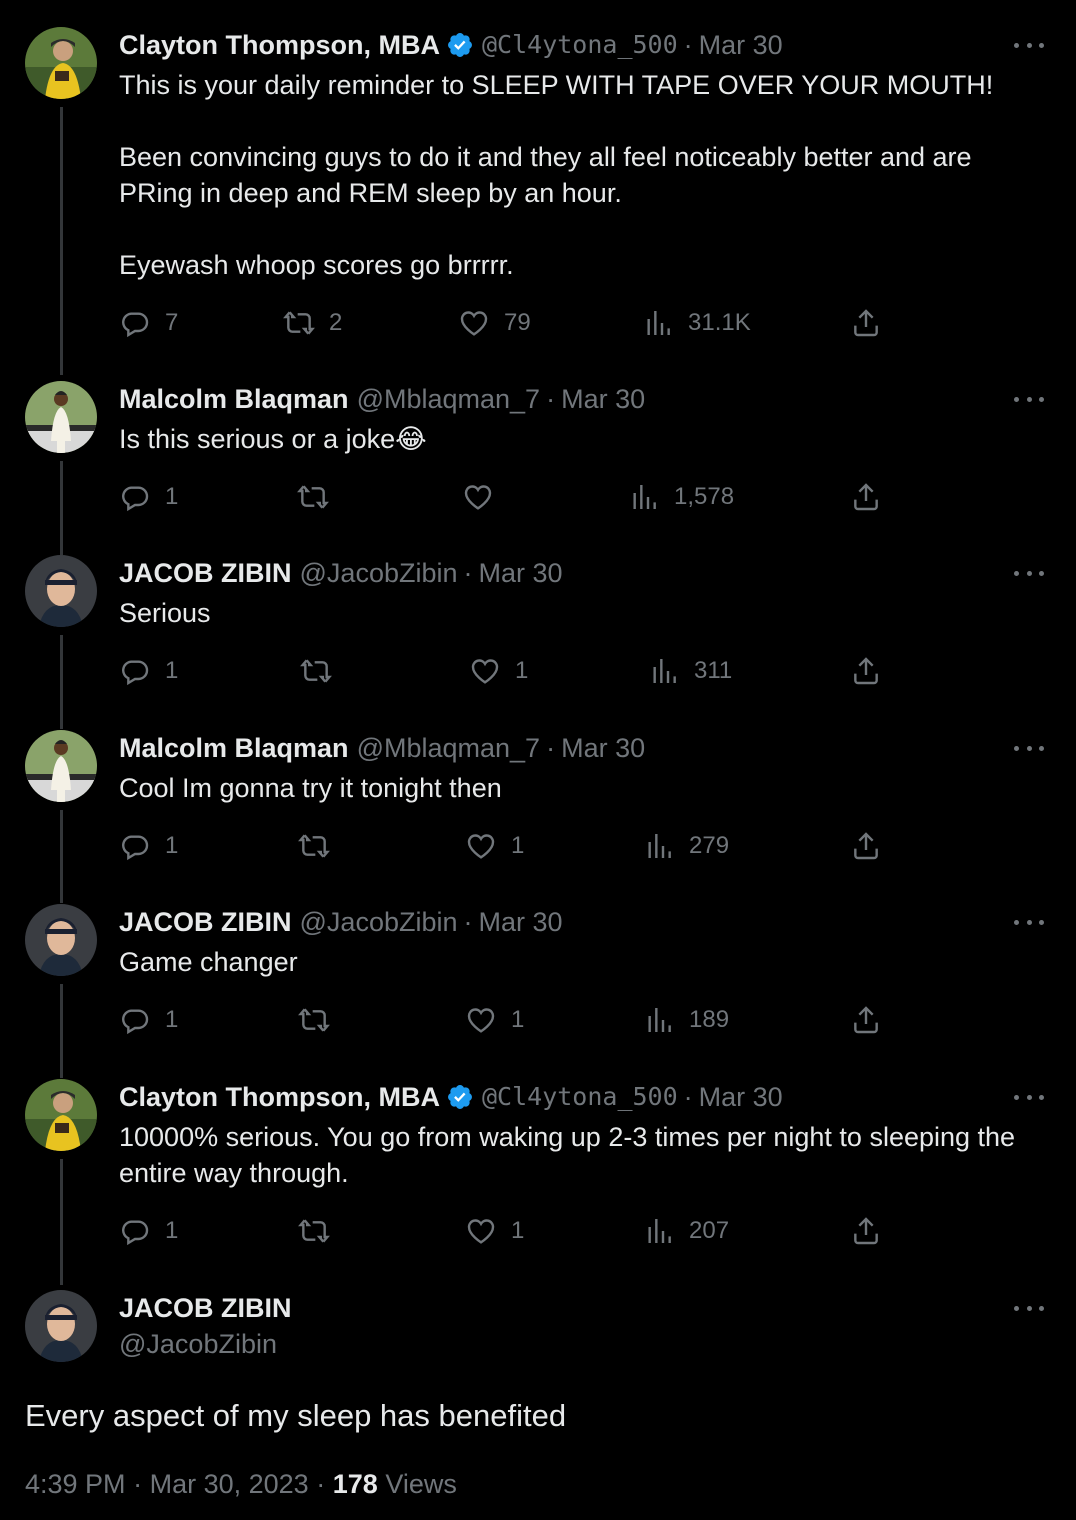 This screenshot has height=1520, width=1076. I want to click on views-count: 189, so click(709, 1019).